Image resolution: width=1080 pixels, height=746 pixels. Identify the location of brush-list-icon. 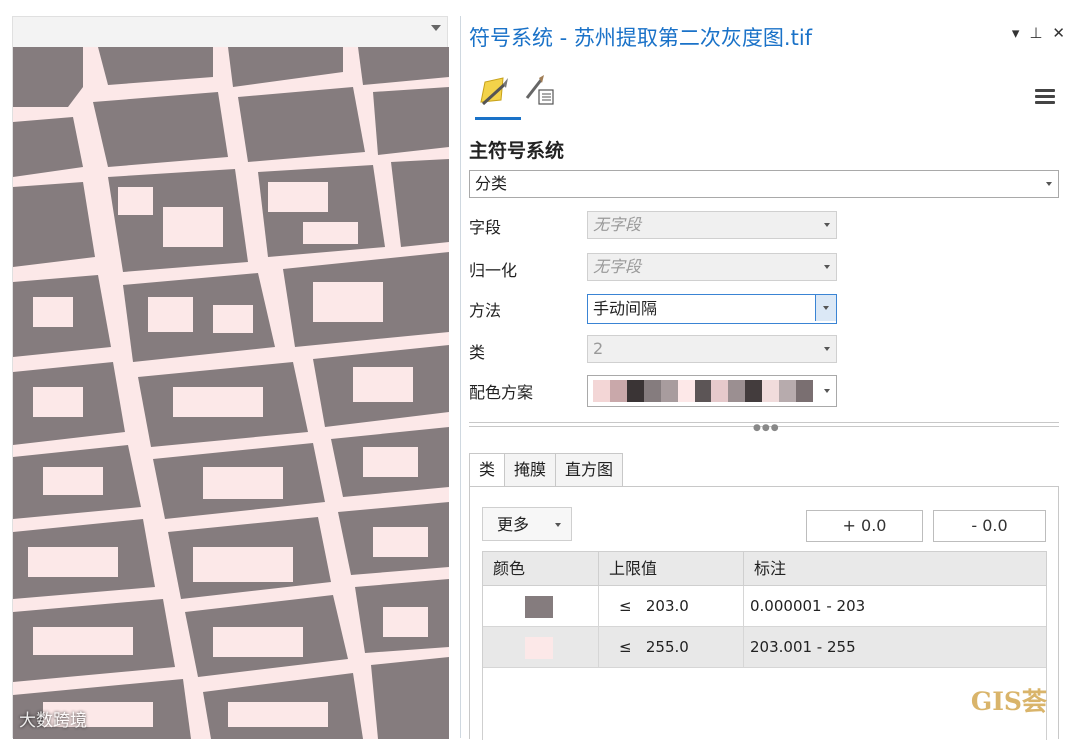
(539, 90).